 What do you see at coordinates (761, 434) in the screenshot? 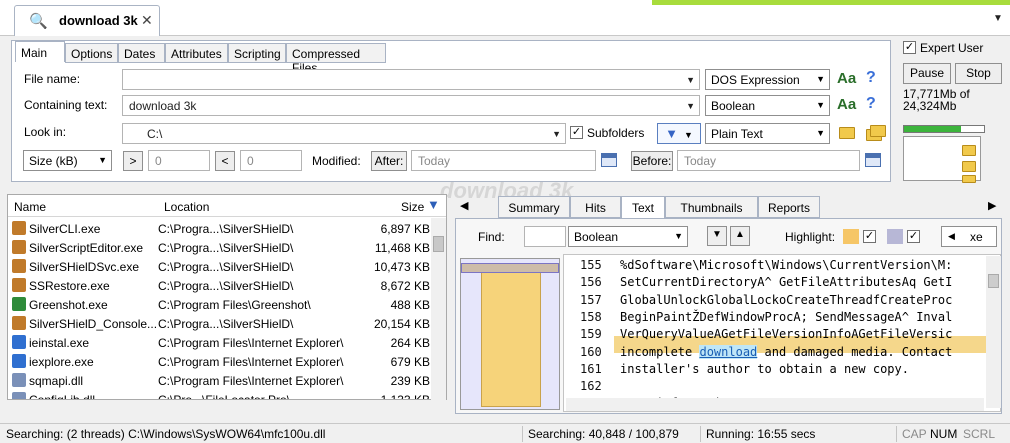
I see `status-running: Running: 16:55 secs` at bounding box center [761, 434].